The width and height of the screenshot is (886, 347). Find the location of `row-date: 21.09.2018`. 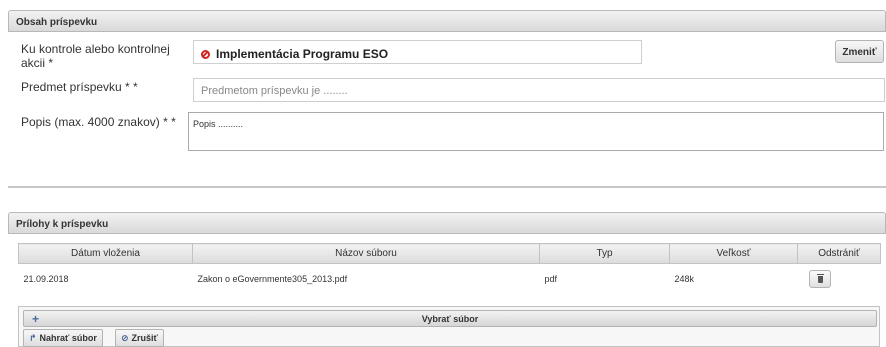

row-date: 21.09.2018 is located at coordinates (46, 278).